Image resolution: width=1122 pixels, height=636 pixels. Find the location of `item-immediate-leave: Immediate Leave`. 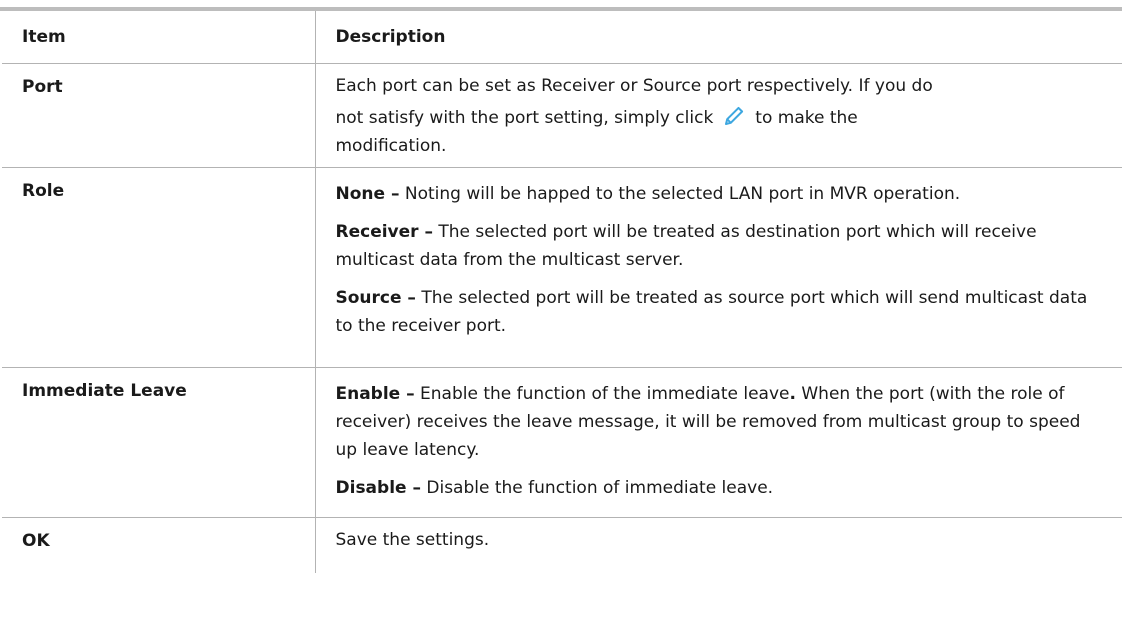

item-immediate-leave: Immediate Leave is located at coordinates (159, 442).